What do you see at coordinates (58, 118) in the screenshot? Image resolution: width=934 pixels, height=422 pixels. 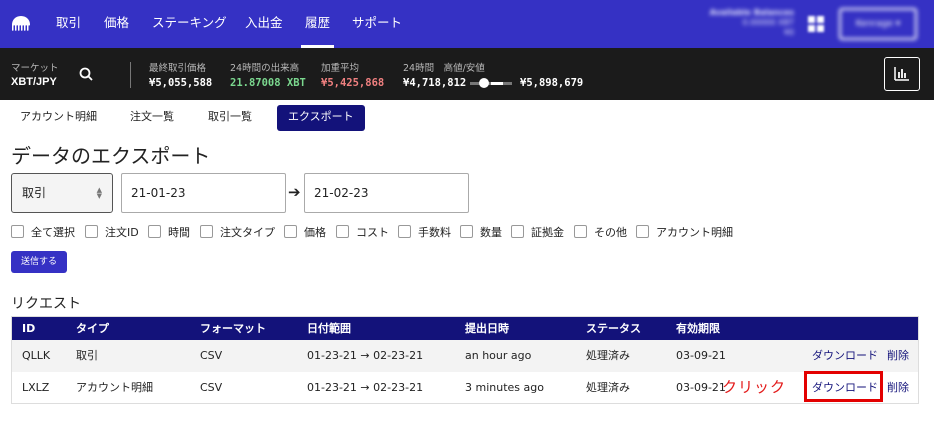 I see `tab-account-ledger: アカウント明細` at bounding box center [58, 118].